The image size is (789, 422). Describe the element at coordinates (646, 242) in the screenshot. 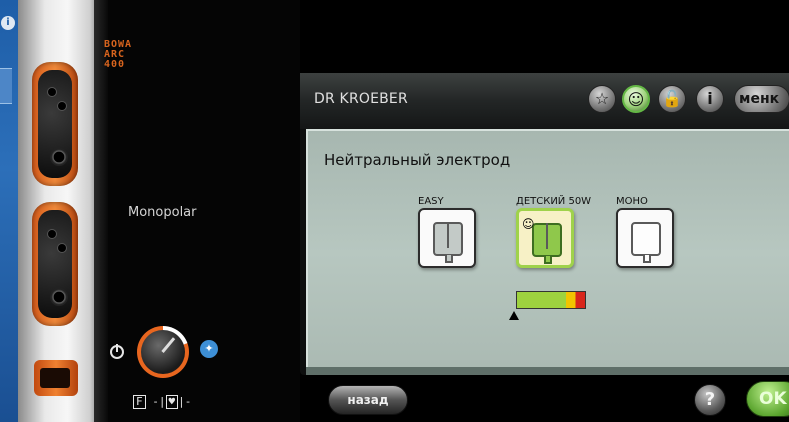

I see `mono-pad-icon` at that location.